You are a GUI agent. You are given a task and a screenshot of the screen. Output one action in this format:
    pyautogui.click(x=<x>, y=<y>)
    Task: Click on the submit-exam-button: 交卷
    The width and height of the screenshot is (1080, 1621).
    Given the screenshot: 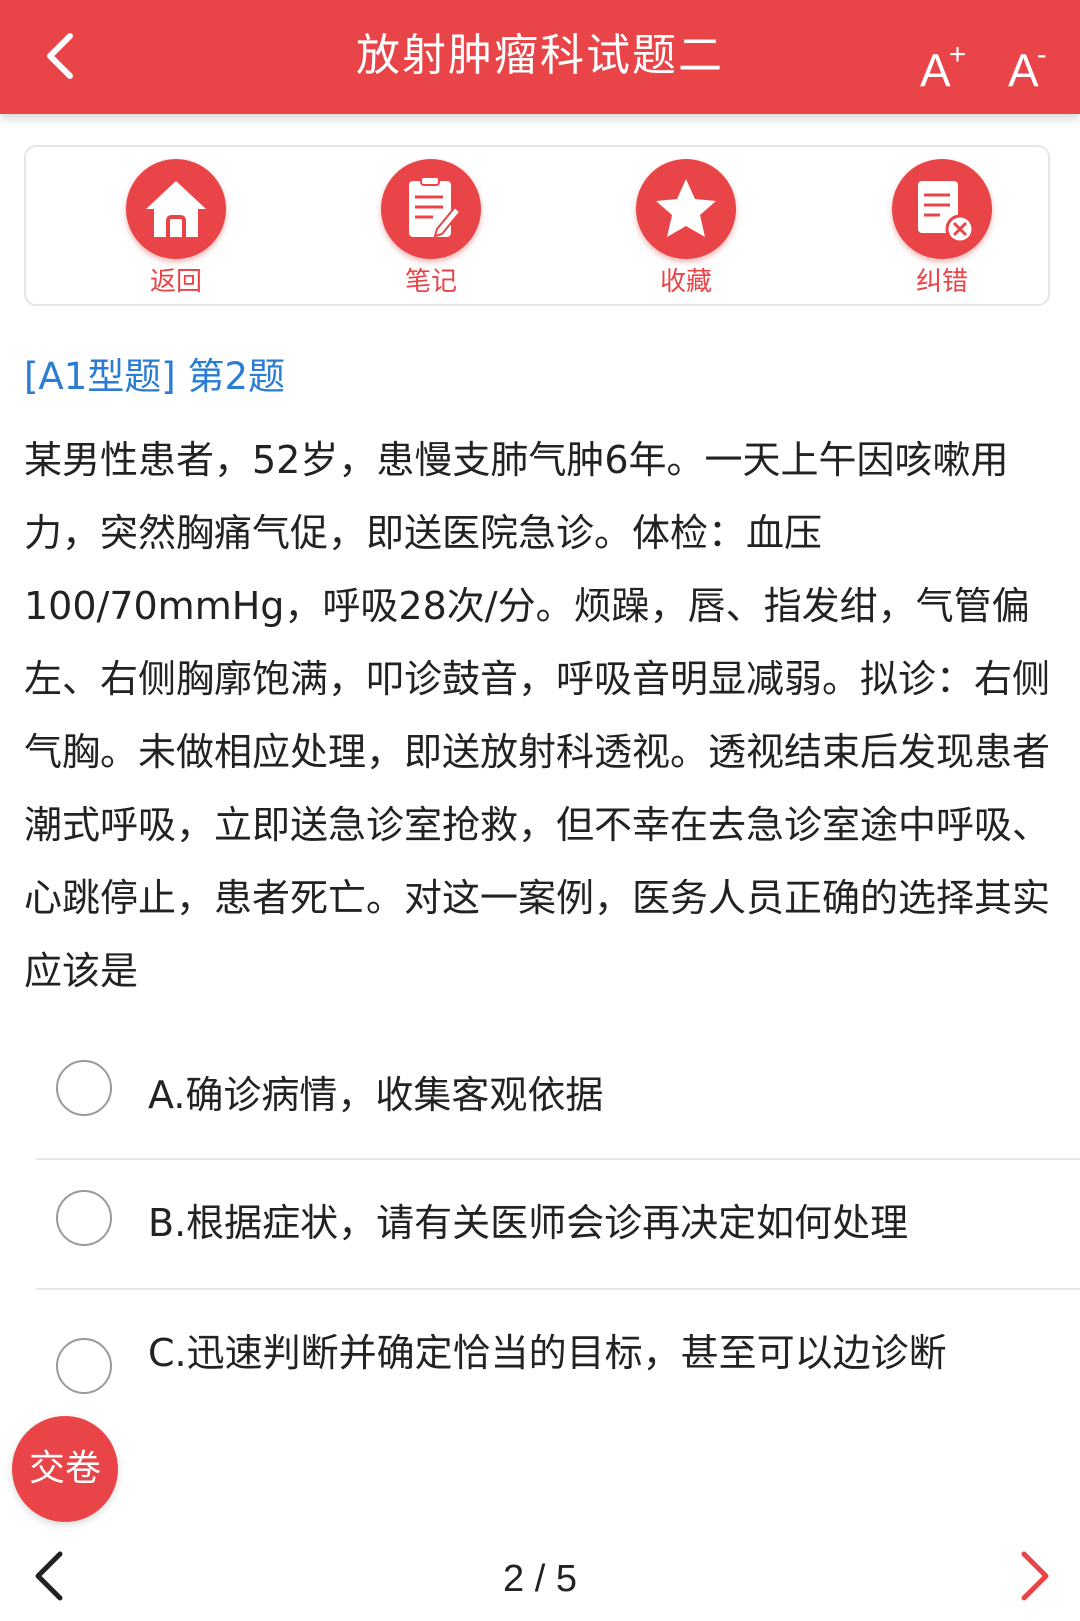 What is the action you would take?
    pyautogui.click(x=65, y=1469)
    